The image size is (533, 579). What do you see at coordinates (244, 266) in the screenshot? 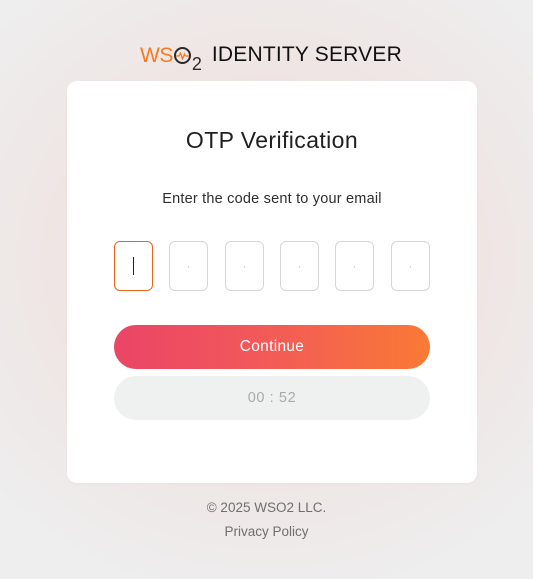
I see `otp-digit-3: ·` at bounding box center [244, 266].